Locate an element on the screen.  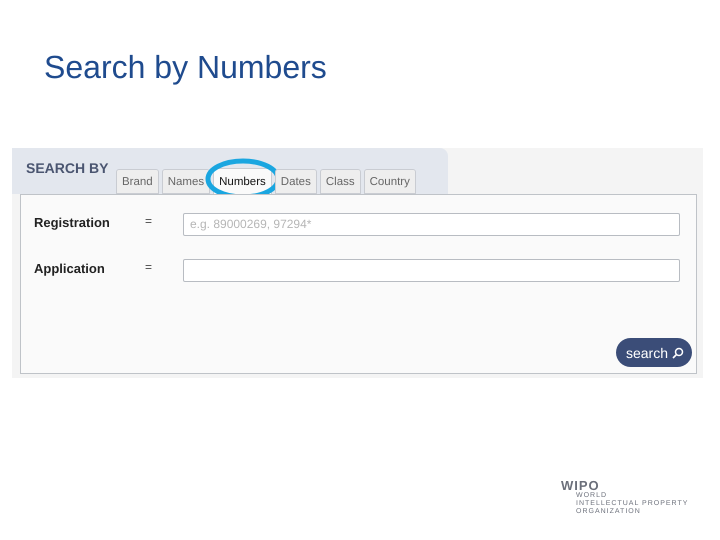
tab: Brand is located at coordinates (137, 181).